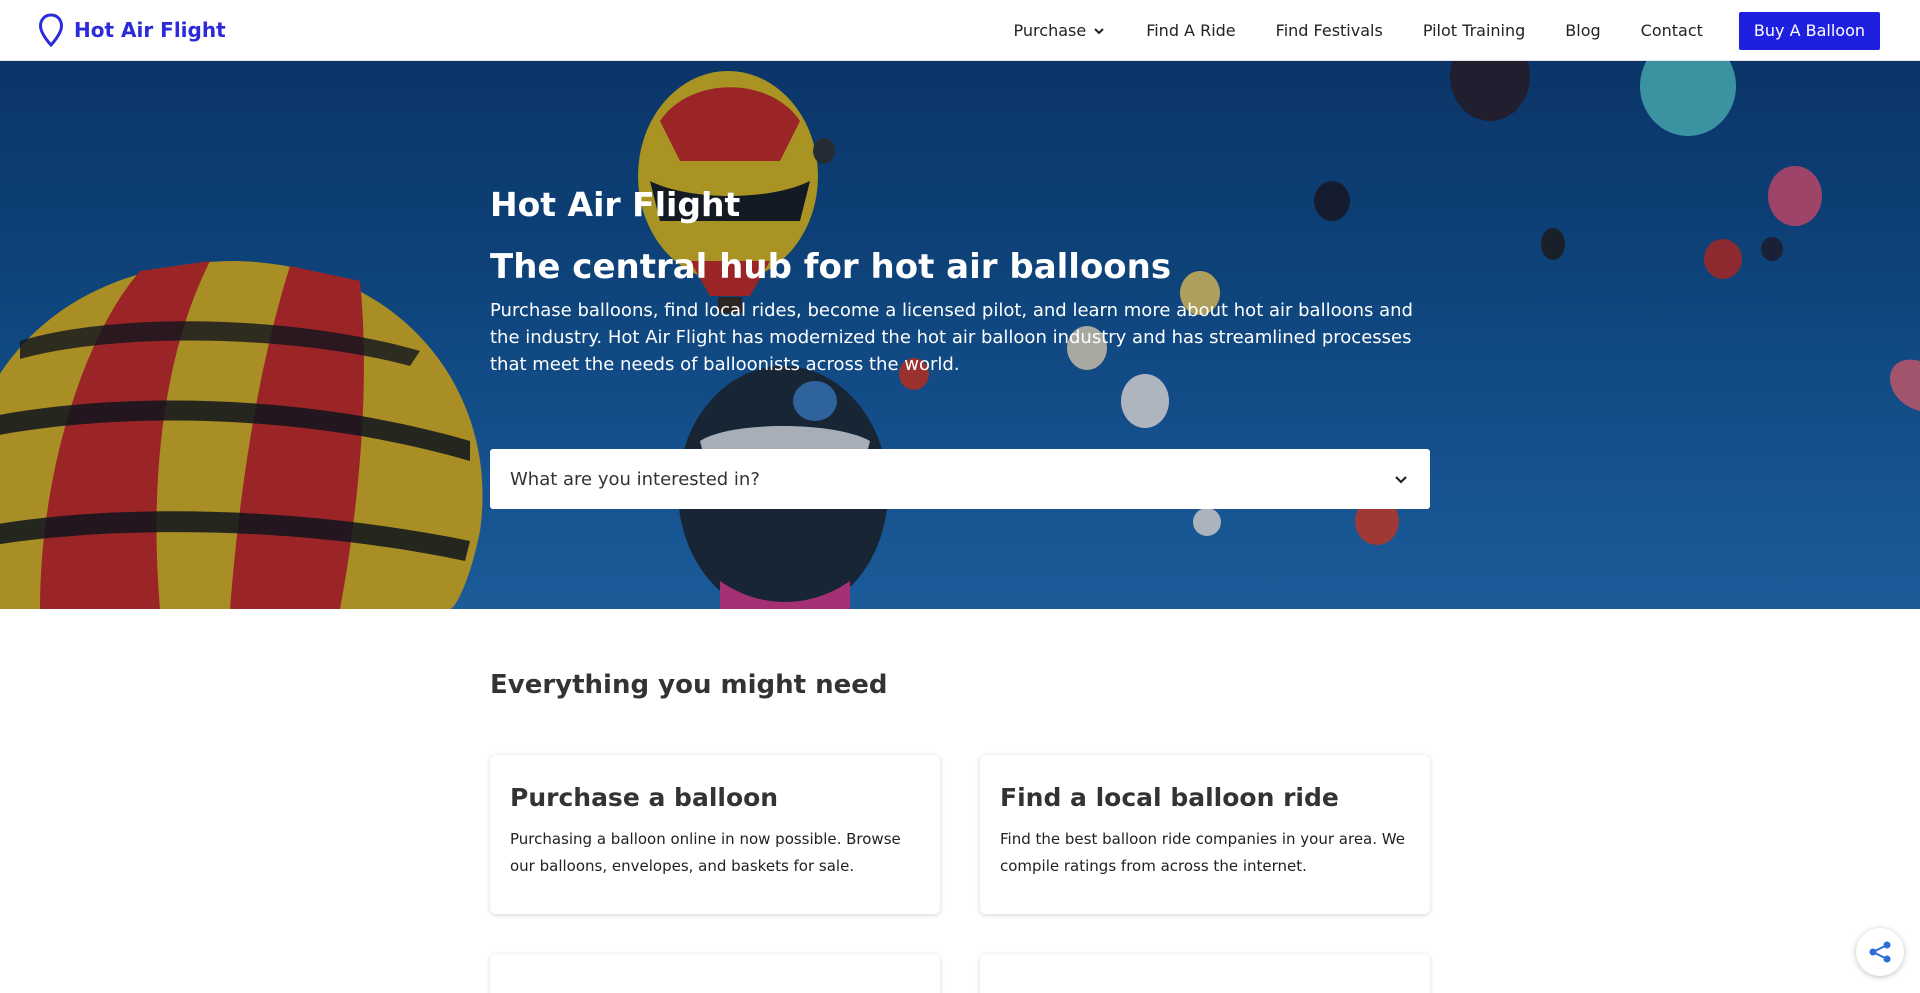 The width and height of the screenshot is (1920, 993). Describe the element at coordinates (960, 479) in the screenshot. I see `interest-select: What are you interested in?` at that location.